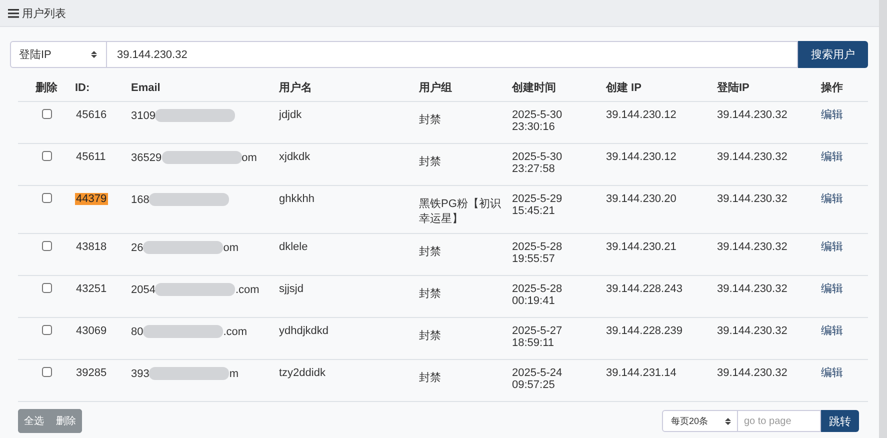 The image size is (887, 438). What do you see at coordinates (91, 247) in the screenshot?
I see `user-id: 43818` at bounding box center [91, 247].